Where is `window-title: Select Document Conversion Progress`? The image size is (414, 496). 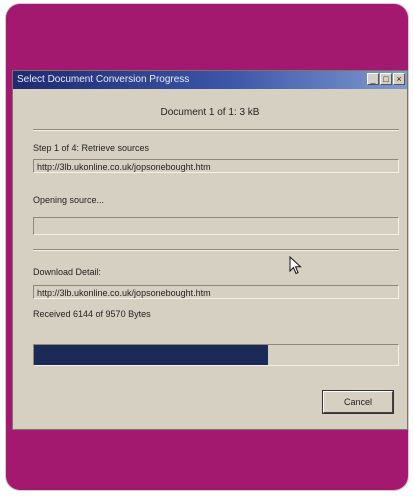 window-title: Select Document Conversion Progress is located at coordinates (103, 79).